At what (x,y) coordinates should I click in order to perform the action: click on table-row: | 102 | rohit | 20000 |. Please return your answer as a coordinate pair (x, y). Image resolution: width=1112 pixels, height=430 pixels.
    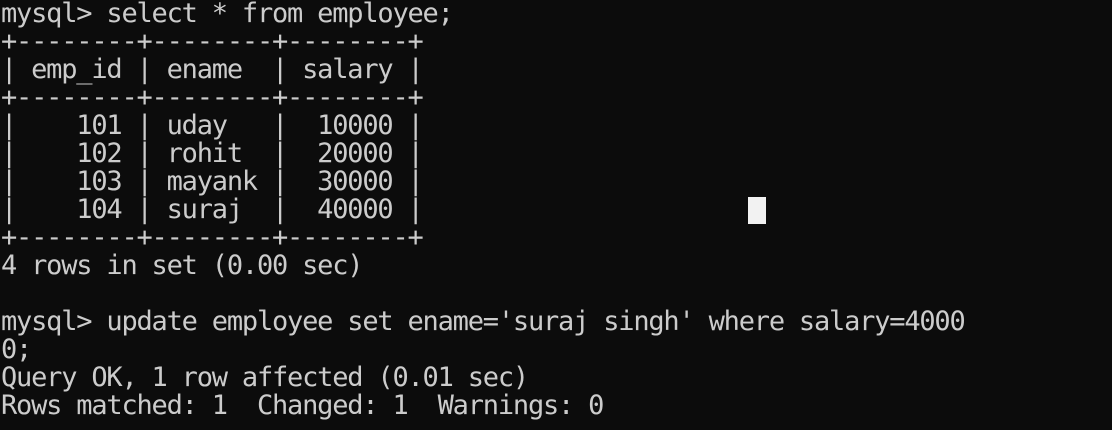
    Looking at the image, I should click on (212, 153).